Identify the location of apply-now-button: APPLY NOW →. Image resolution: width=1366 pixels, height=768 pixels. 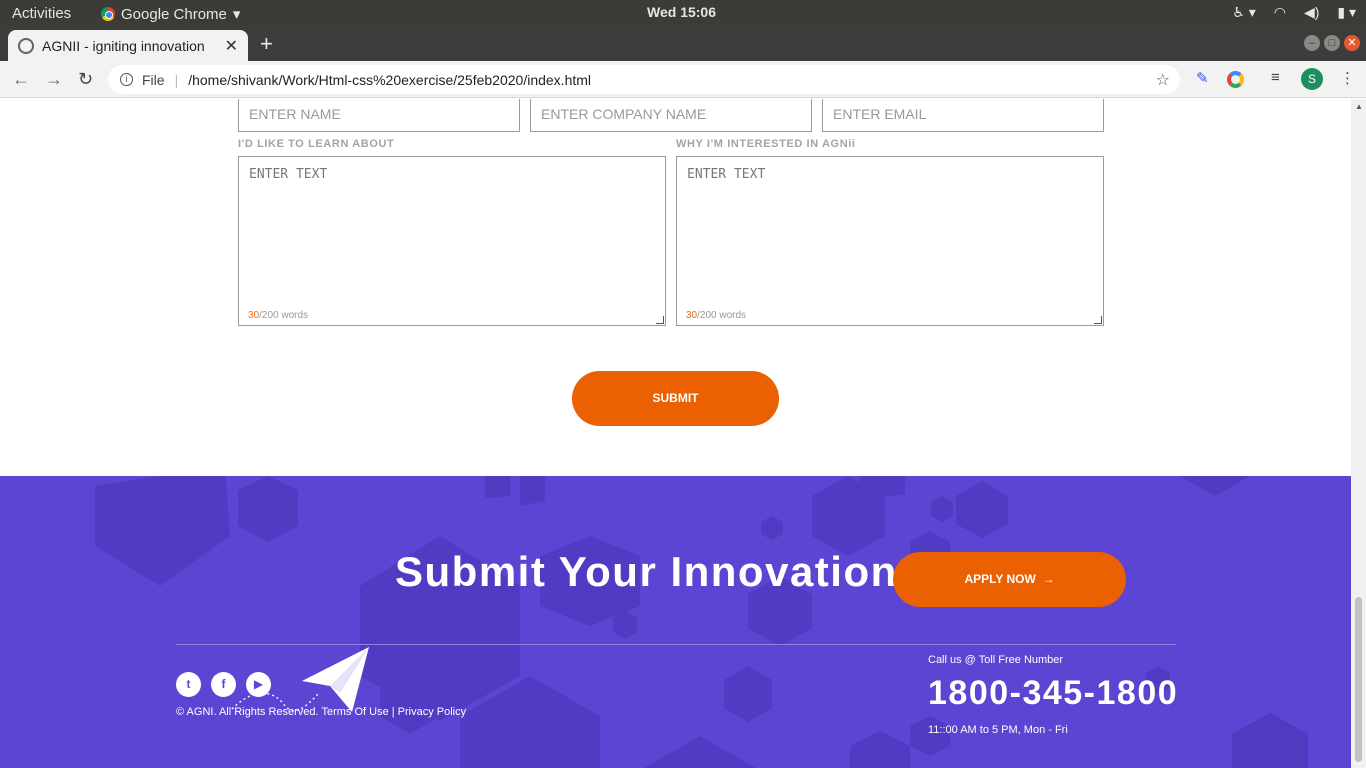
(1009, 579).